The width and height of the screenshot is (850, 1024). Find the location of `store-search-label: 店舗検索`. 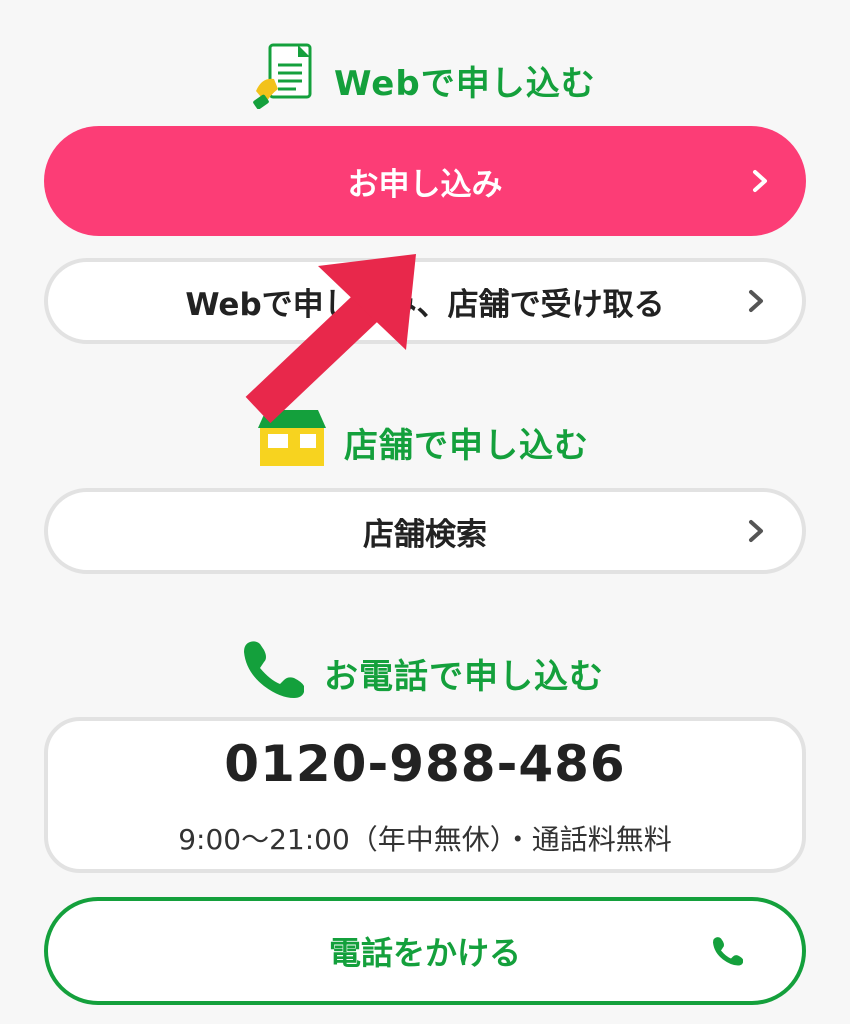

store-search-label: 店舗検索 is located at coordinates (425, 534).